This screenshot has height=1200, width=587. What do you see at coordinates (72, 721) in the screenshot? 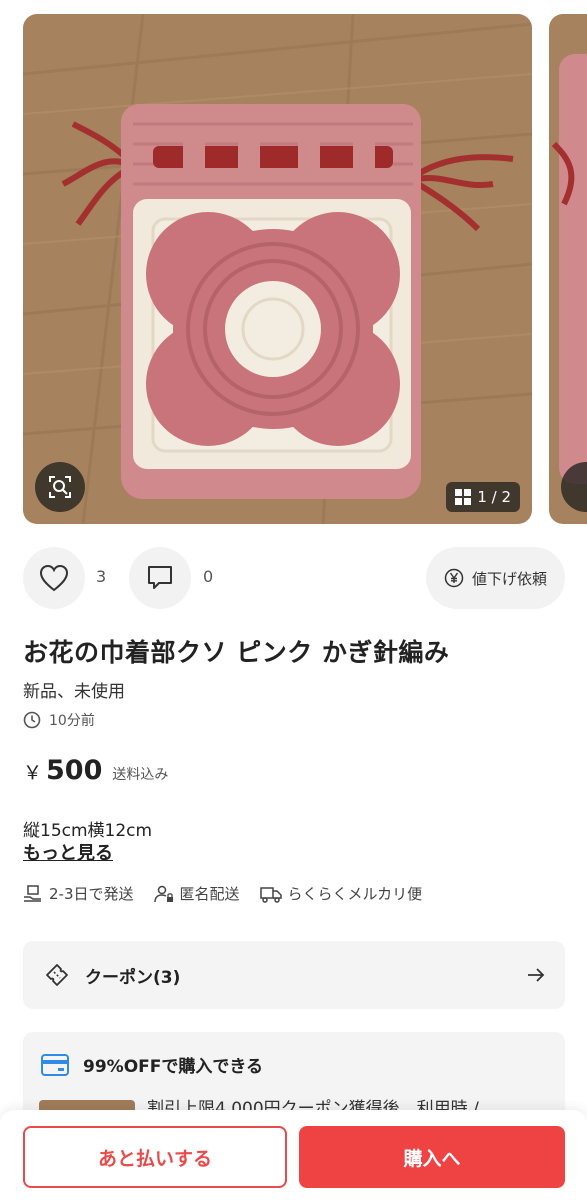
I see `posted-time-text: 10分前` at bounding box center [72, 721].